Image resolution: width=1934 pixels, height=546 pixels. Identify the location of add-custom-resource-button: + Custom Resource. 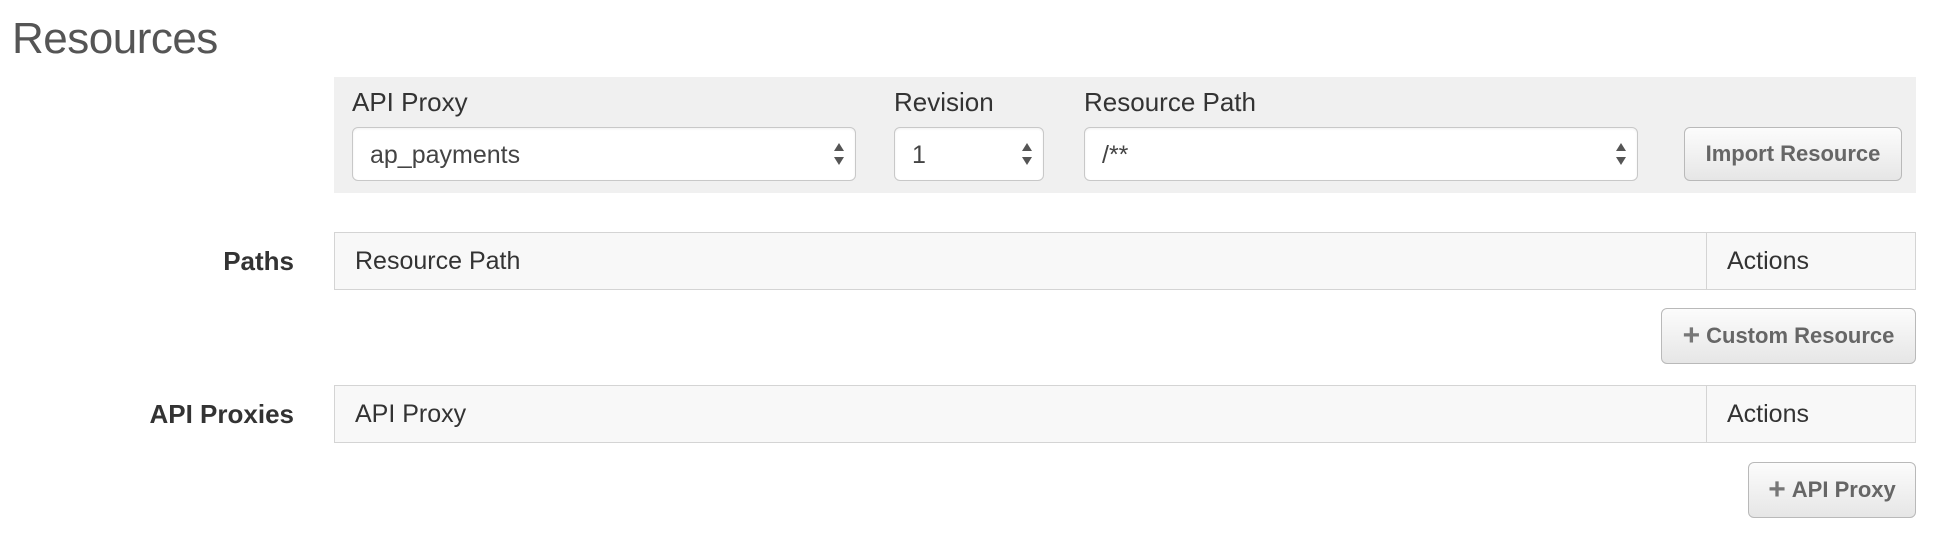
(1788, 336).